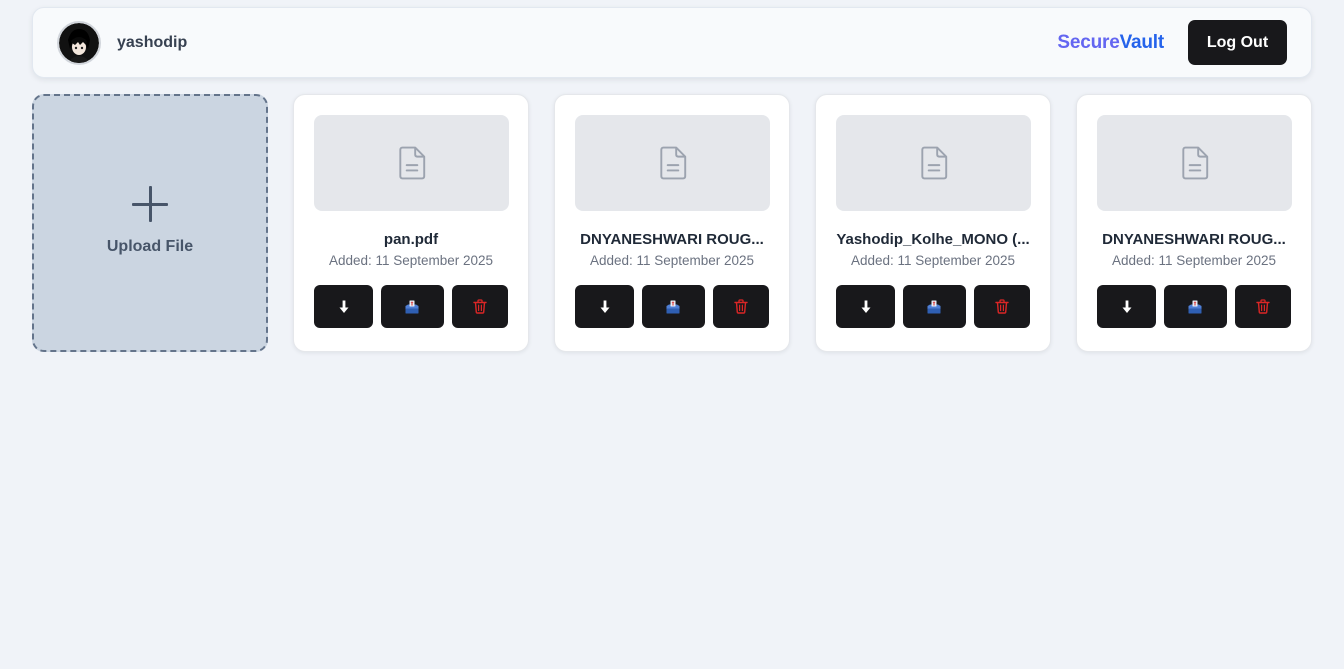 The image size is (1344, 669). I want to click on top-header: yashodip SecureVault Log Out, so click(672, 42).